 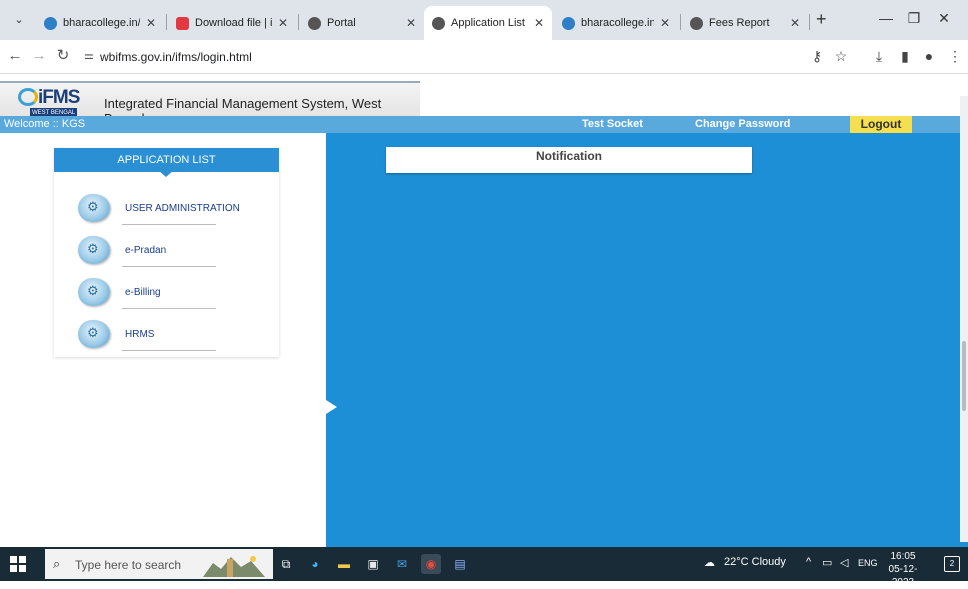 What do you see at coordinates (431, 564) in the screenshot?
I see `chrome-icon: ◉` at bounding box center [431, 564].